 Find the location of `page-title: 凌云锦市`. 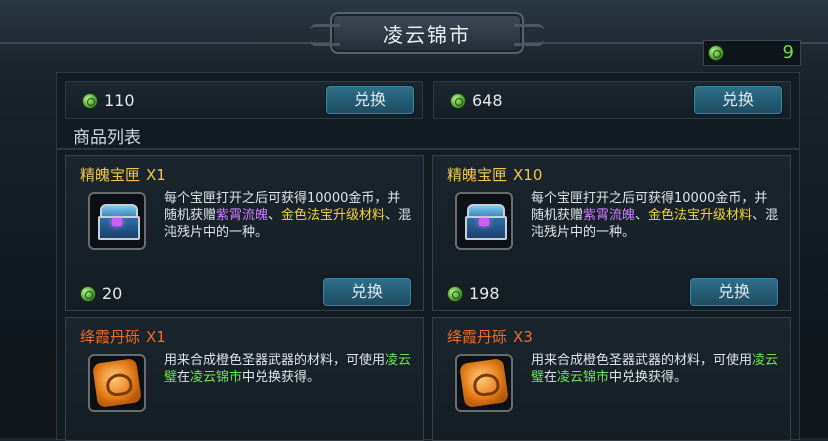

page-title: 凌云锦市 is located at coordinates (427, 34).